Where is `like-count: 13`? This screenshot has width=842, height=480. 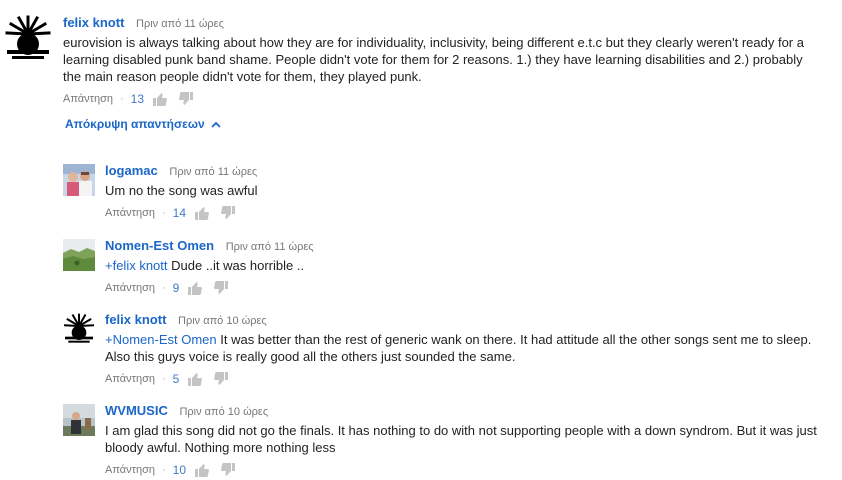 like-count: 13 is located at coordinates (137, 99).